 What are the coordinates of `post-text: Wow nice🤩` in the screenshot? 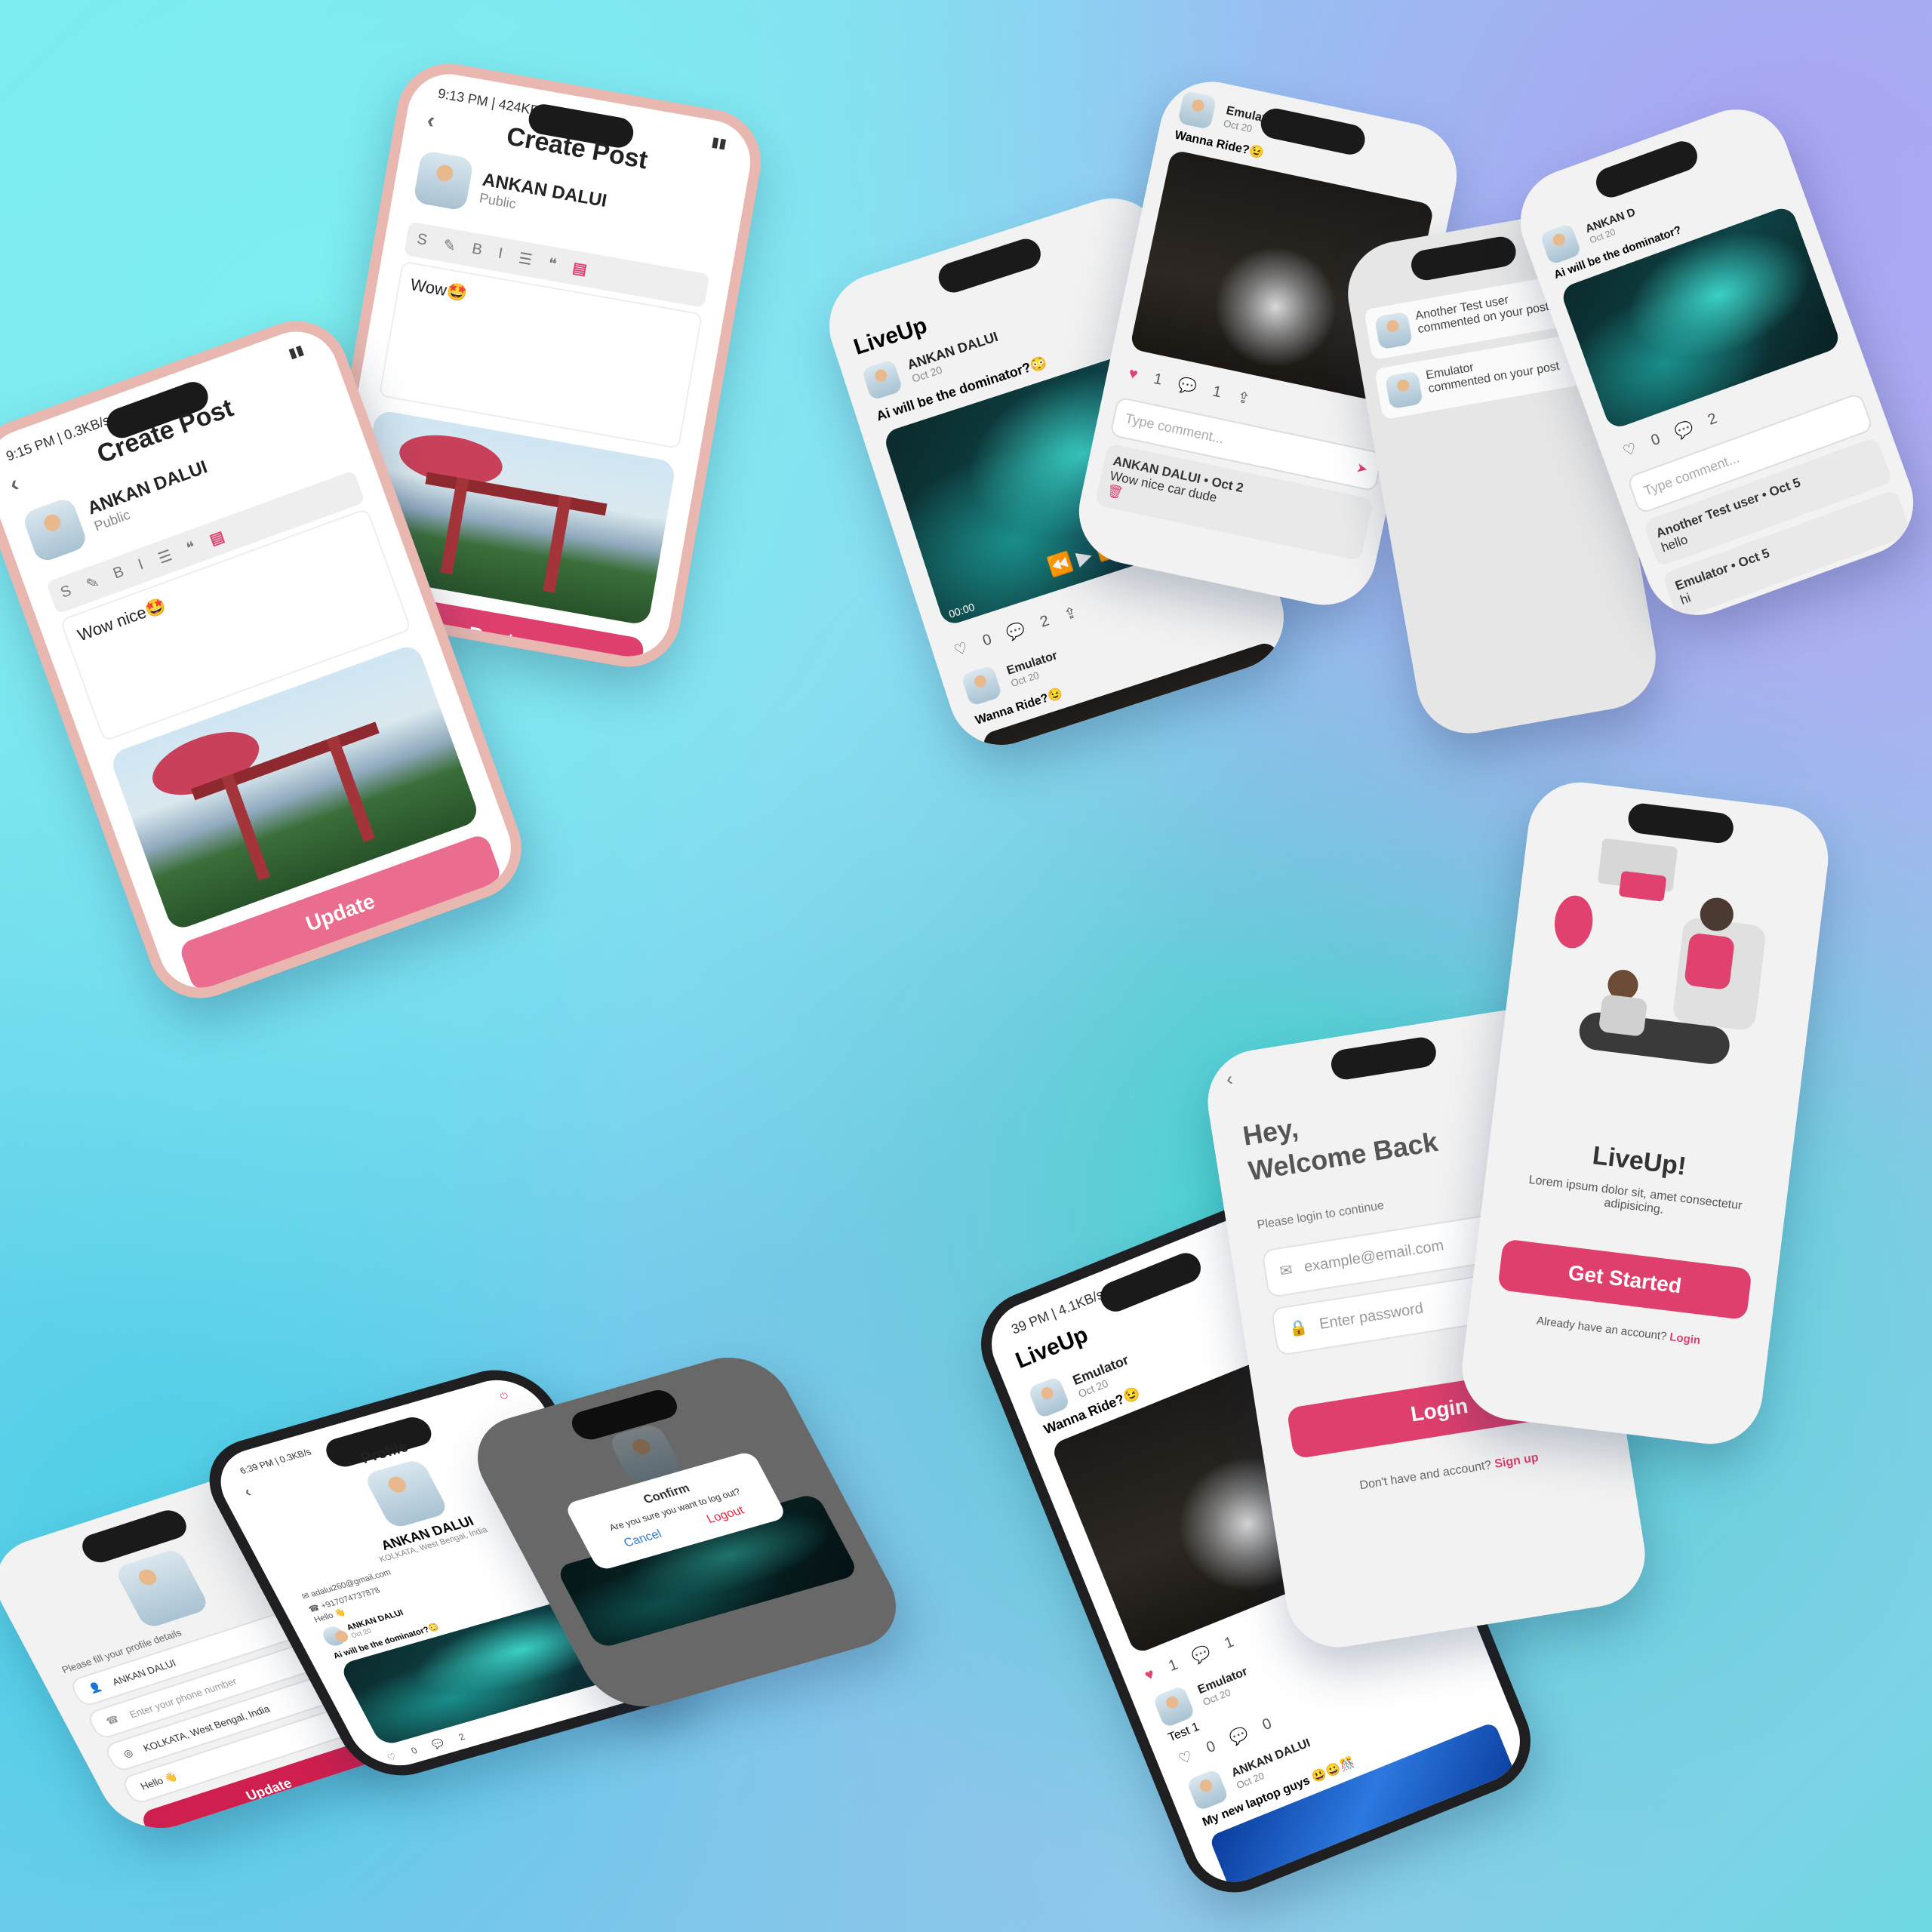 It's located at (121, 620).